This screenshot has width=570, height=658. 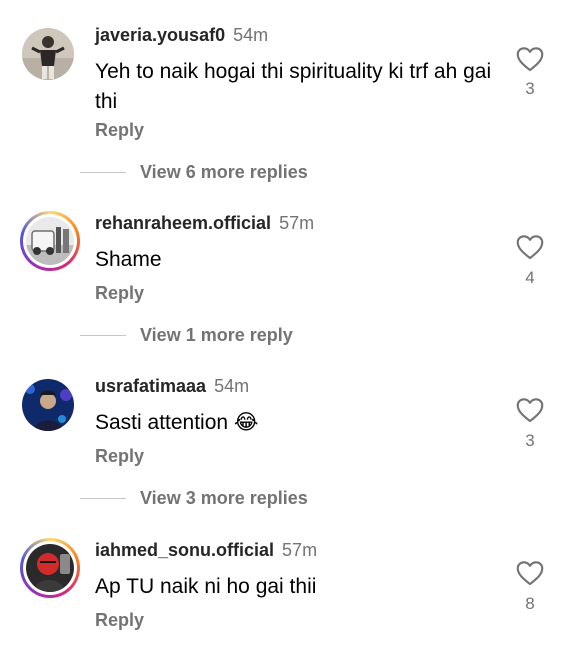 What do you see at coordinates (160, 35) in the screenshot?
I see `username: javeria.yousaf0` at bounding box center [160, 35].